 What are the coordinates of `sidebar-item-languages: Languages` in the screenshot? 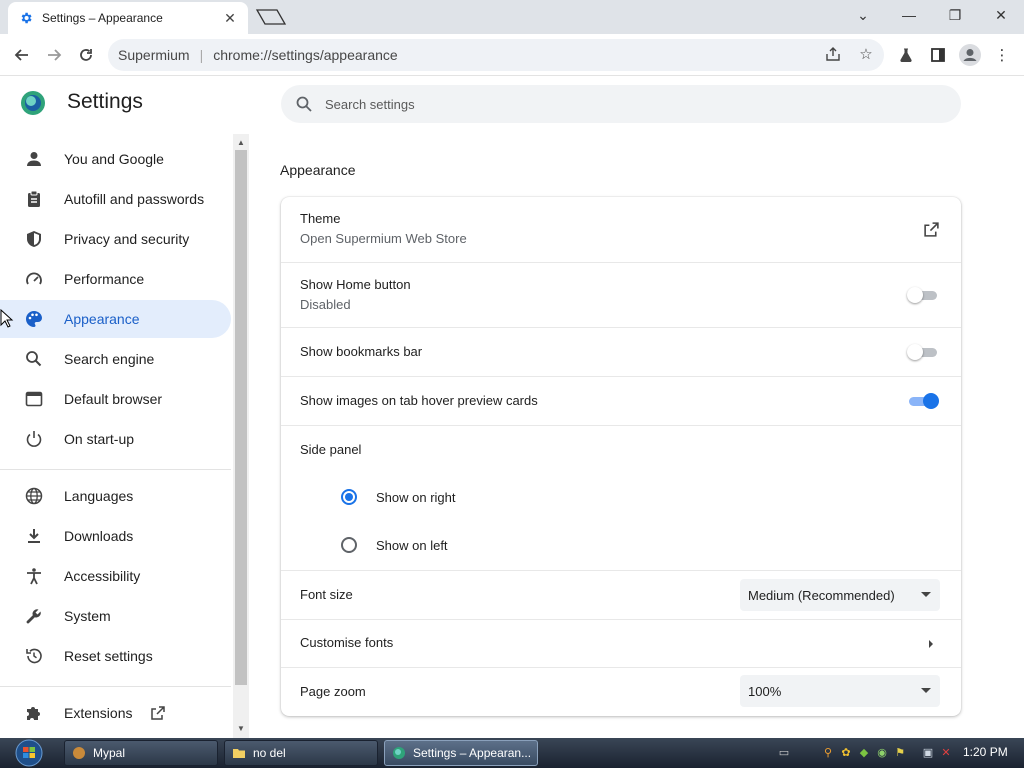 It's located at (115, 496).